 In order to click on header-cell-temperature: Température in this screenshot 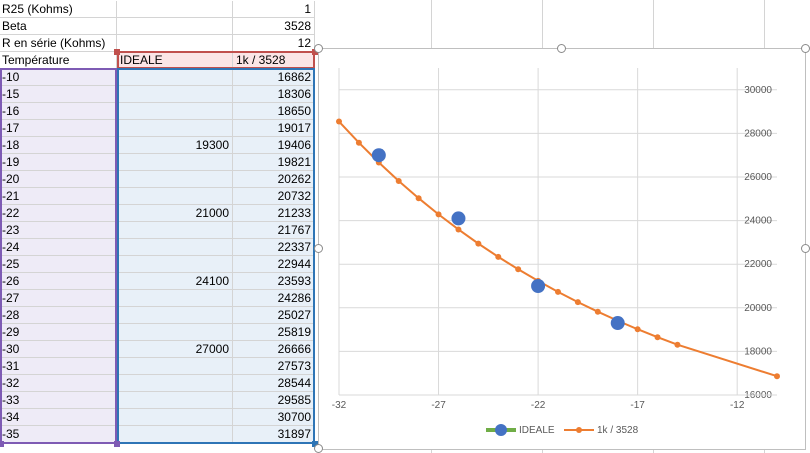, I will do `click(58, 60)`.